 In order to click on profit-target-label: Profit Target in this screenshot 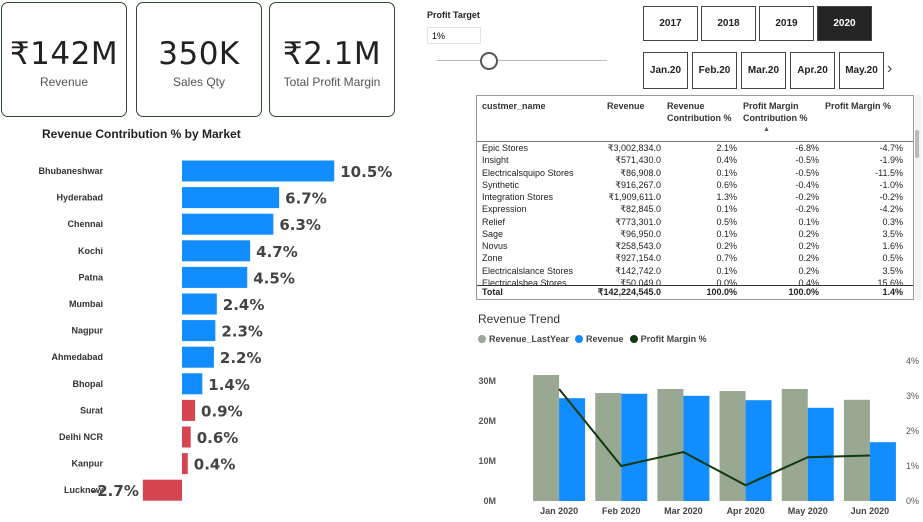, I will do `click(453, 15)`.